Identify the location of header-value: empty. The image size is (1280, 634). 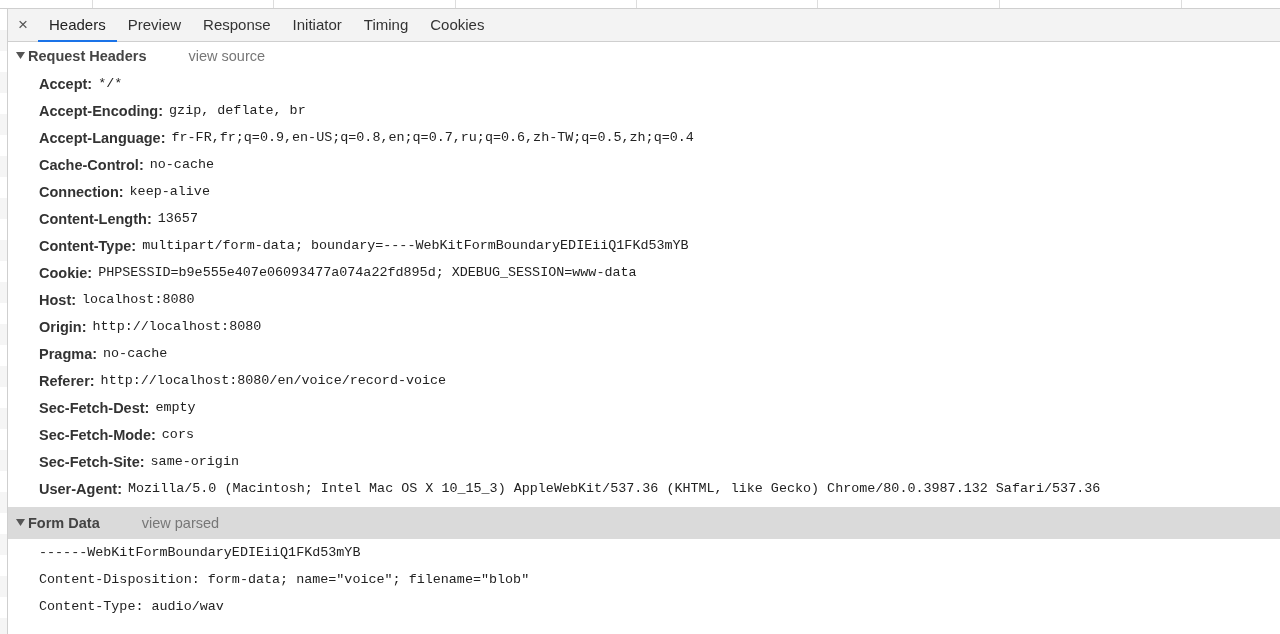
(175, 407).